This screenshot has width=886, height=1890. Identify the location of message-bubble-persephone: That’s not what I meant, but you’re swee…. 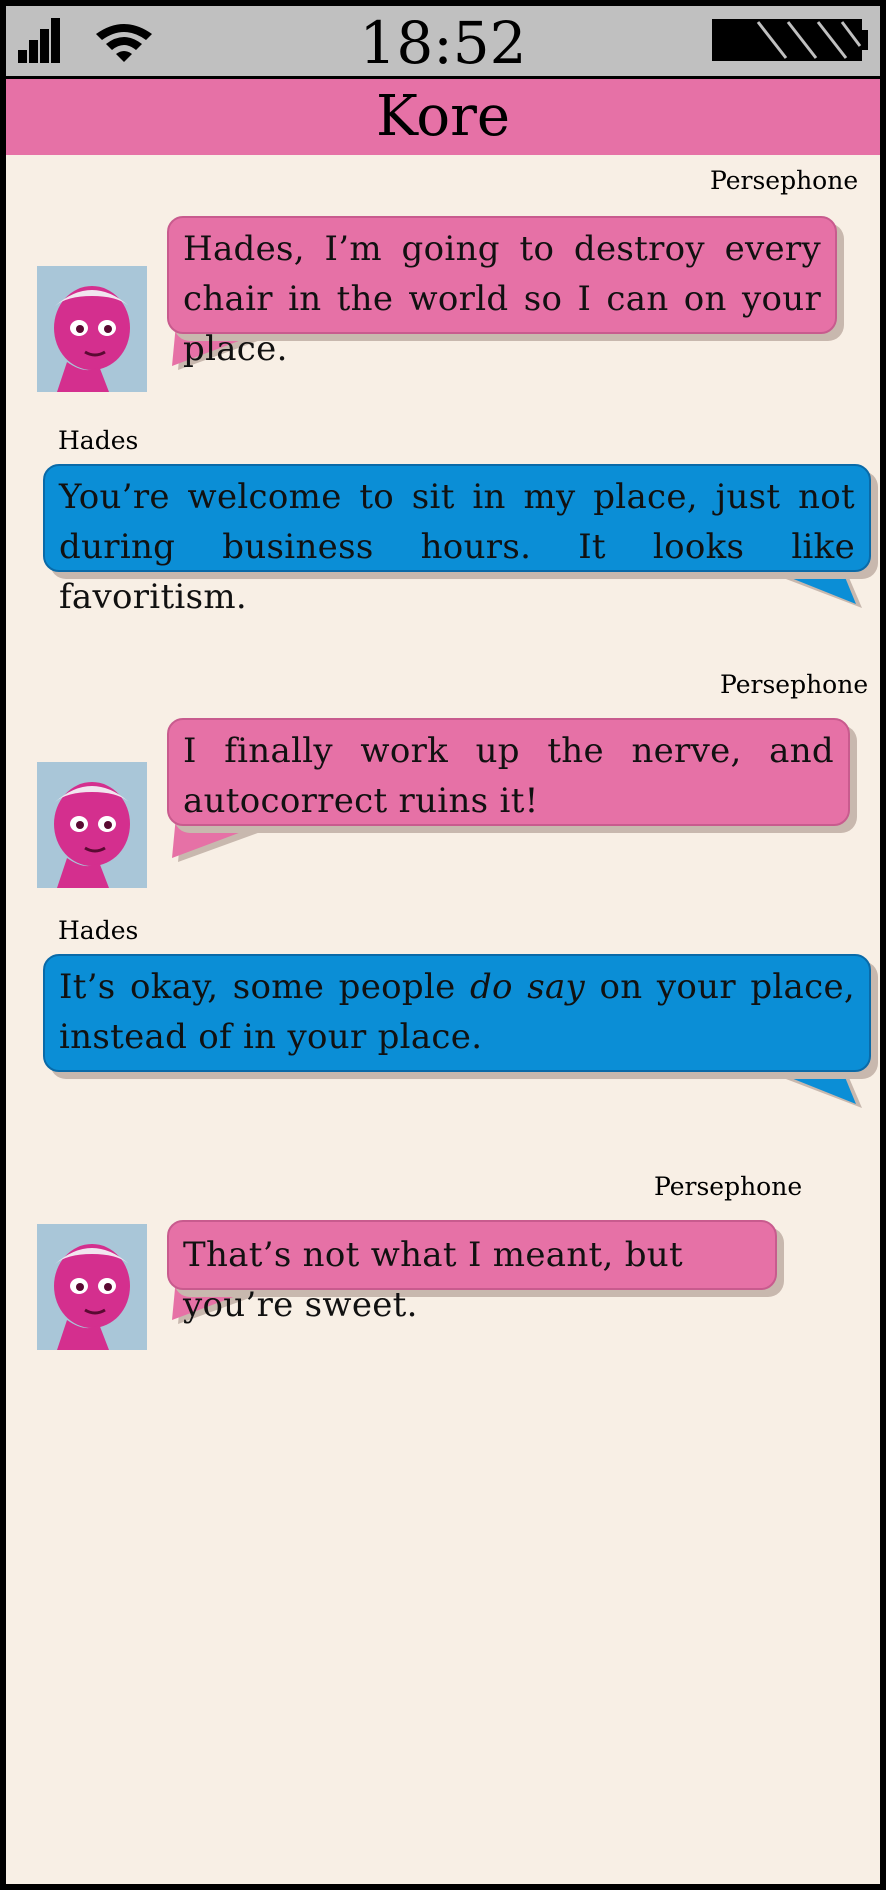
(472, 1272).